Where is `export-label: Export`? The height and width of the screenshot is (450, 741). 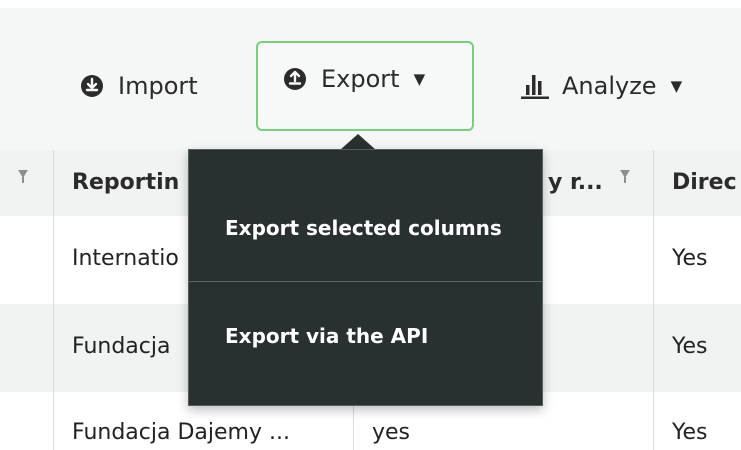 export-label: Export is located at coordinates (360, 79).